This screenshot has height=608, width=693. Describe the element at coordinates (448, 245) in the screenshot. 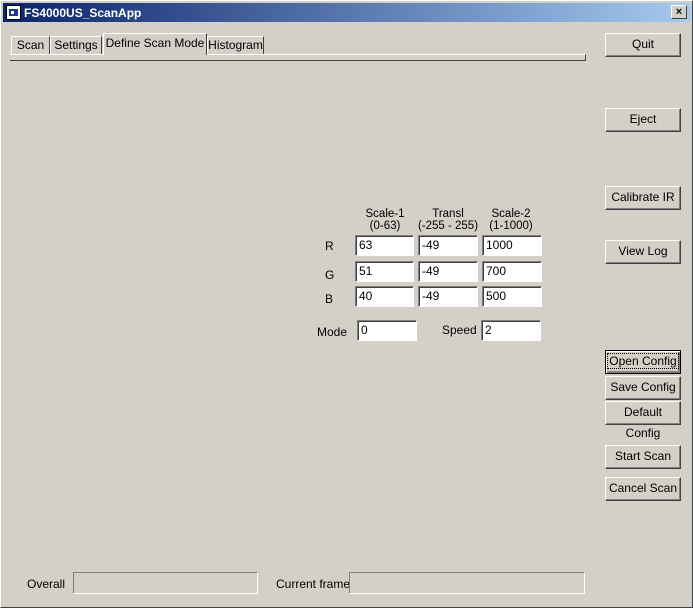

I see `r-transl-field: -49` at that location.